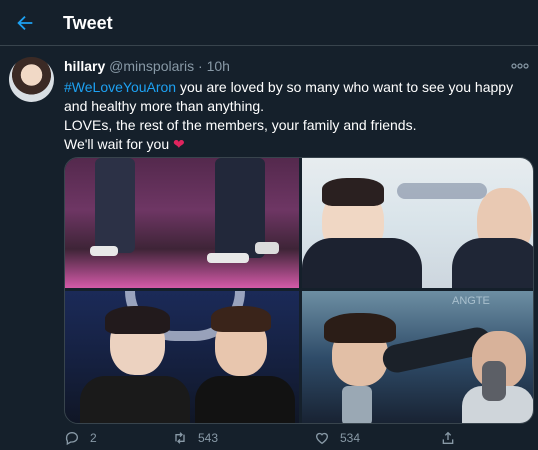  I want to click on avatar, so click(31, 79).